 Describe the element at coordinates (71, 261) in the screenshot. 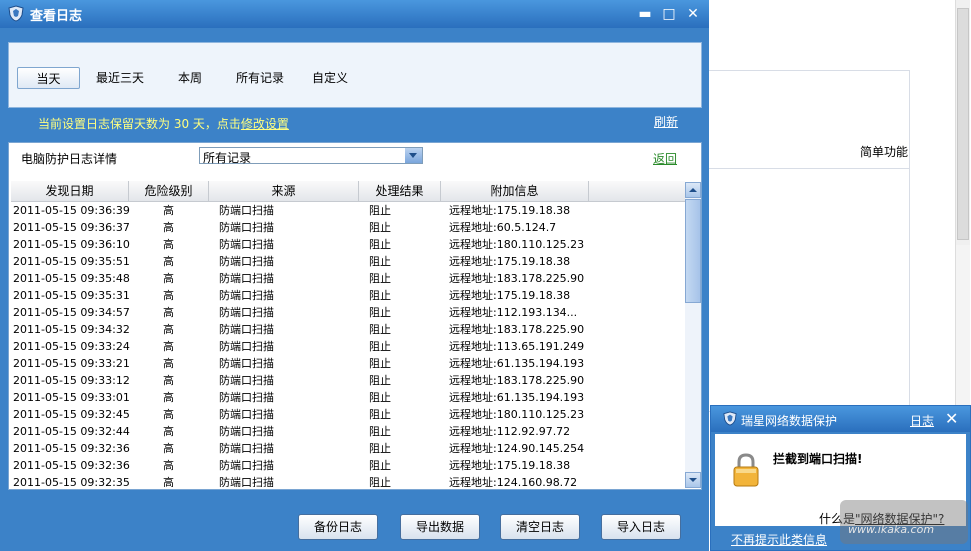

I see `cell-date: 2011-05-15 09:35:51` at that location.